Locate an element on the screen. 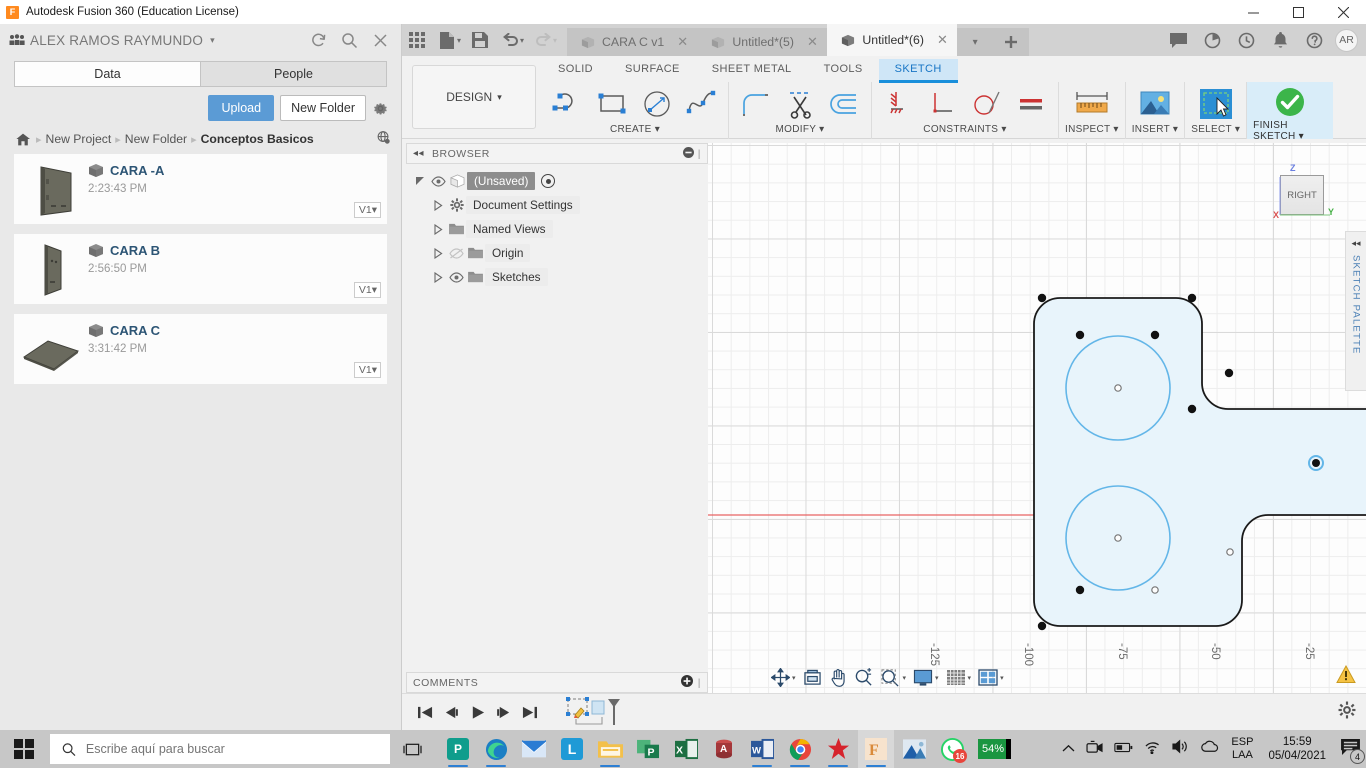 This screenshot has height=768, width=1366. ribbon-group-label-constraints: CONSTRAINTS ▾ is located at coordinates (964, 130).